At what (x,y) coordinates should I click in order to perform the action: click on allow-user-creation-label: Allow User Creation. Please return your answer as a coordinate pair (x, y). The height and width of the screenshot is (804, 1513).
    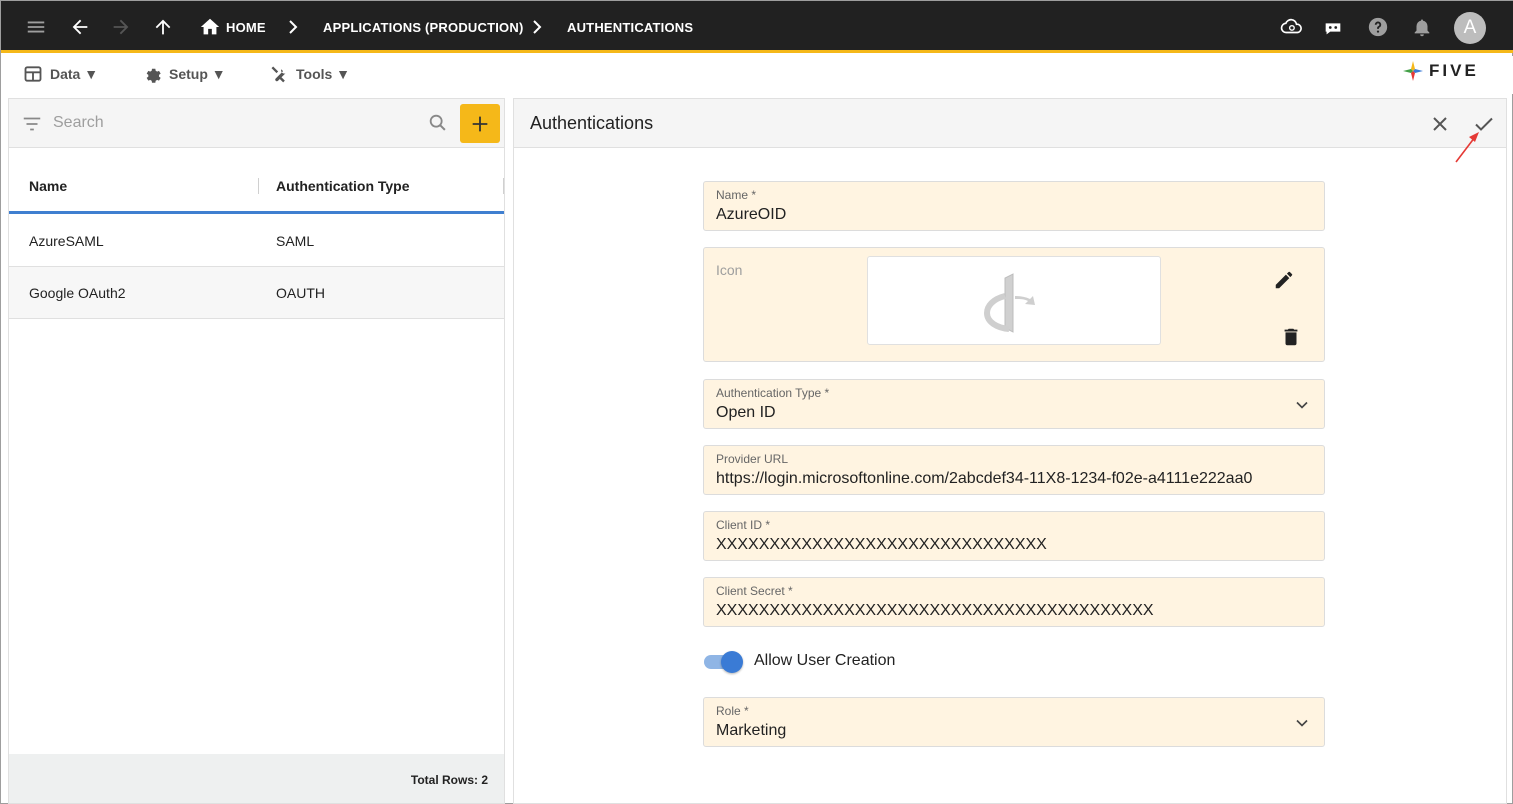
    Looking at the image, I should click on (825, 660).